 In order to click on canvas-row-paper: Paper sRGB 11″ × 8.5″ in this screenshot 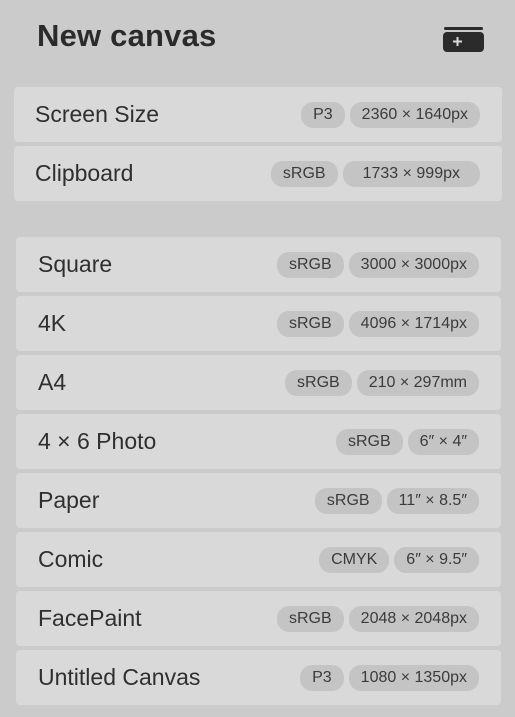, I will do `click(258, 500)`.